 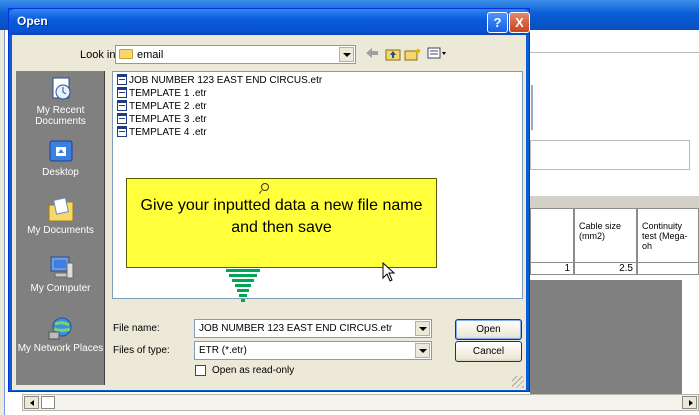 I want to click on file-item: JOB NUMBER 123 EAST END CIRCUS.etr, so click(x=219, y=80).